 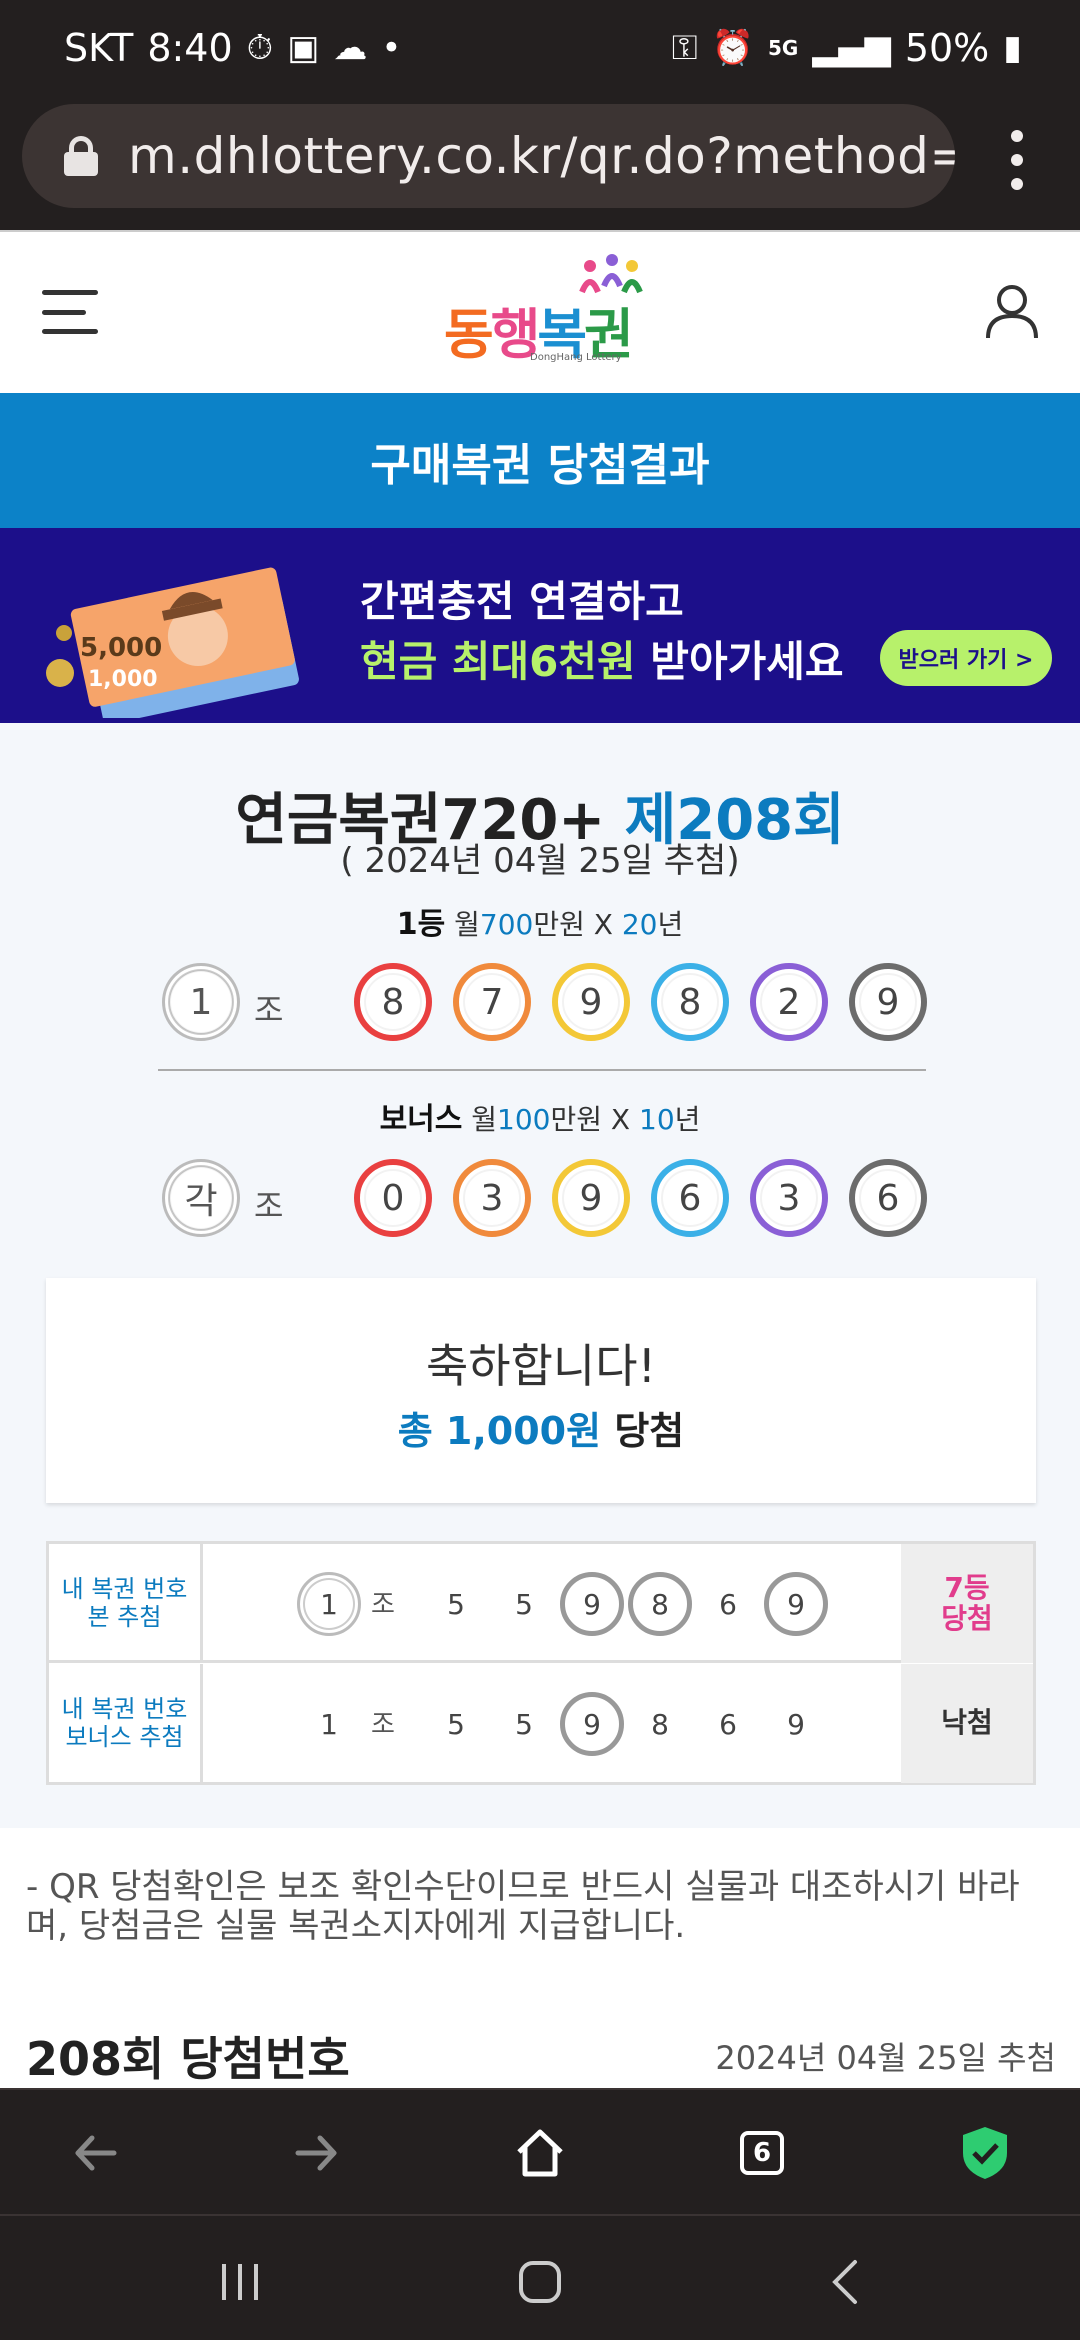 I want to click on congrats-card: 축하합니다! 총 1,000원 당첨, so click(x=541, y=1390).